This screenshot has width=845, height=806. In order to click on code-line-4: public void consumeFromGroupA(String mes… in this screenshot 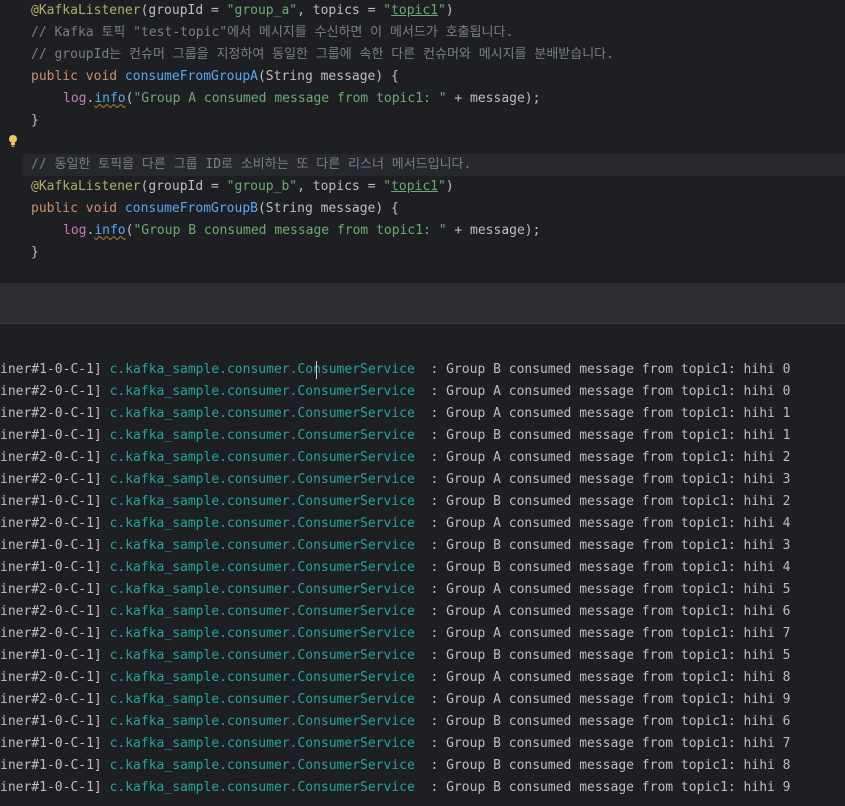, I will do `click(215, 77)`.